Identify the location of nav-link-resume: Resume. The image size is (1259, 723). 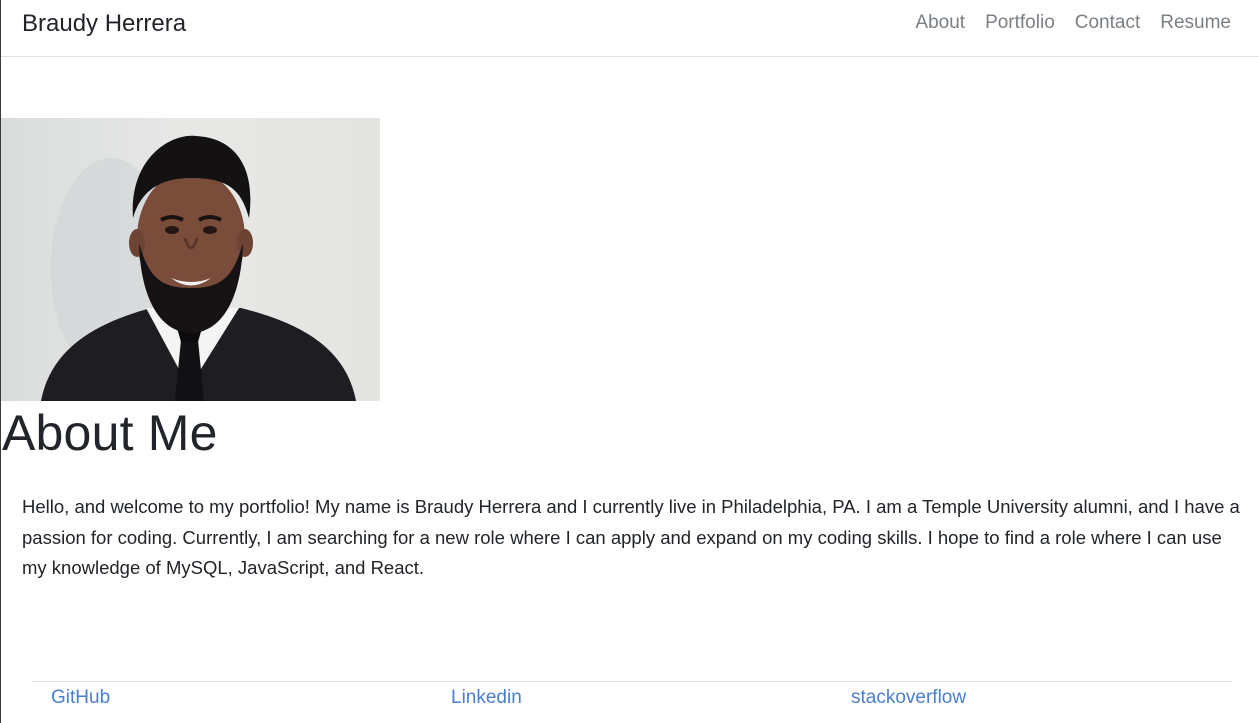
(1195, 23).